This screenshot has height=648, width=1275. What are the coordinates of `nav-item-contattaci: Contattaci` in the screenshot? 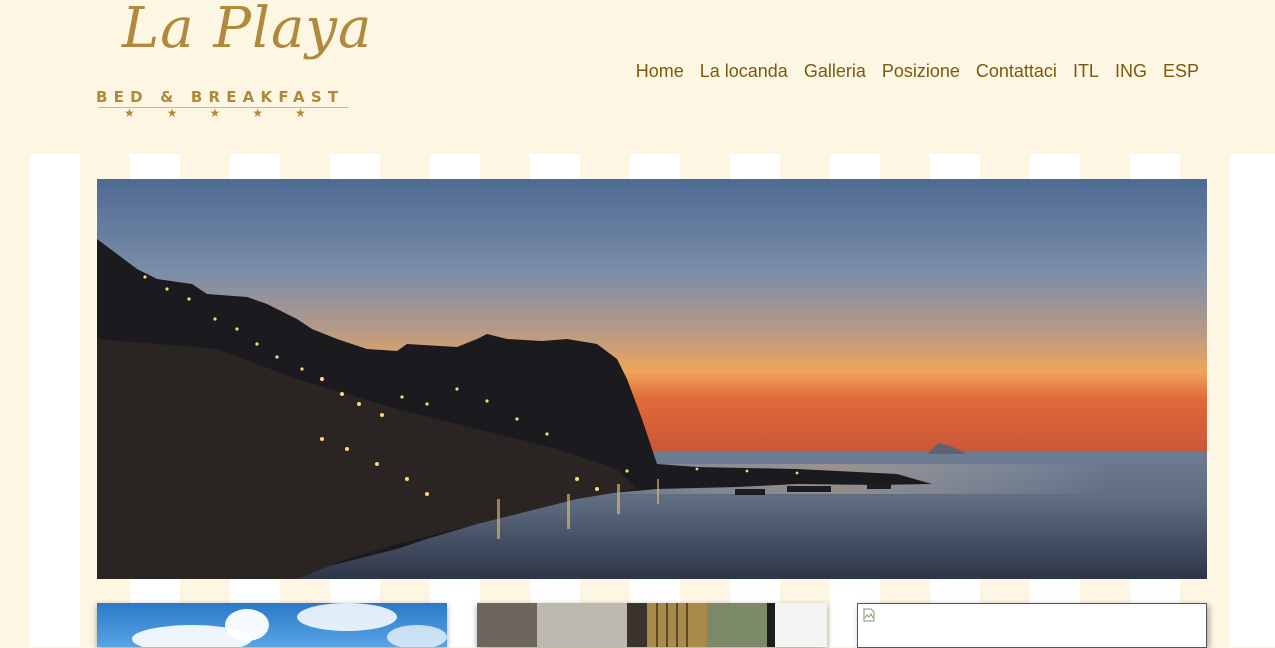 It's located at (1016, 71).